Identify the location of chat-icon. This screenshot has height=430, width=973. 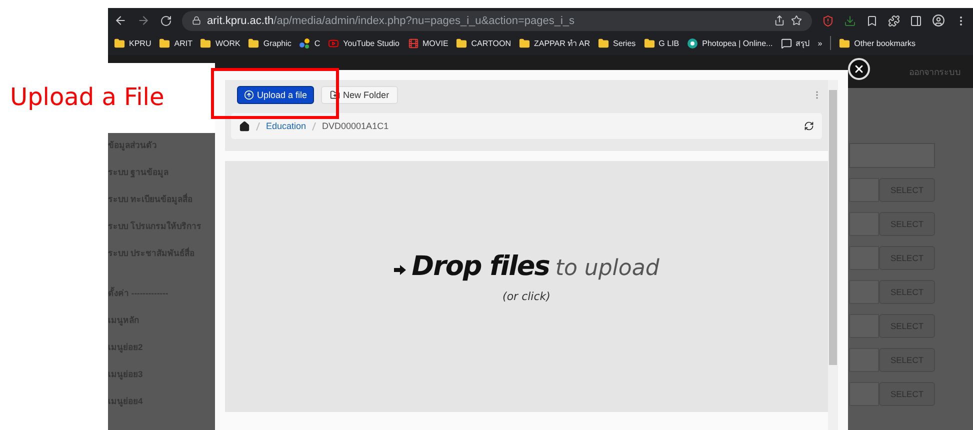
(786, 43).